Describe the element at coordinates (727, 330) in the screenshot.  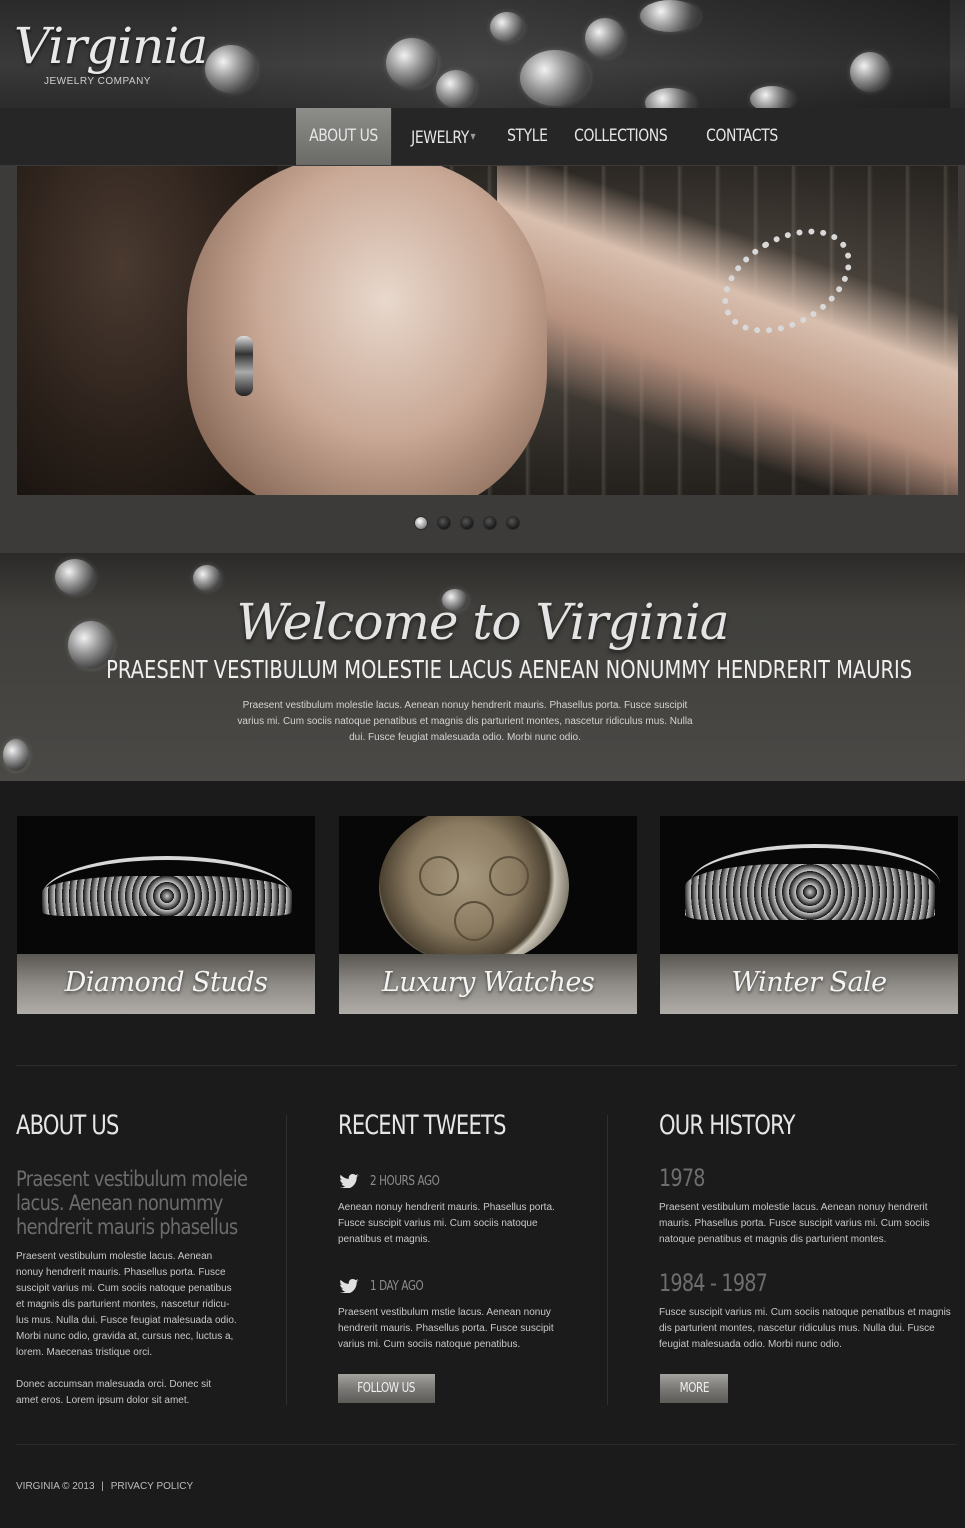
I see `slide-arm` at that location.